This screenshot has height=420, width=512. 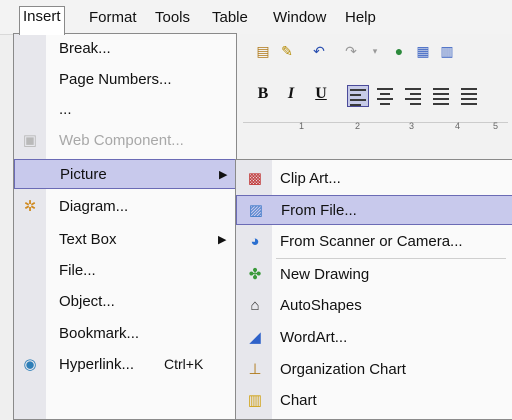 I want to click on menu-format: Format, so click(x=113, y=18).